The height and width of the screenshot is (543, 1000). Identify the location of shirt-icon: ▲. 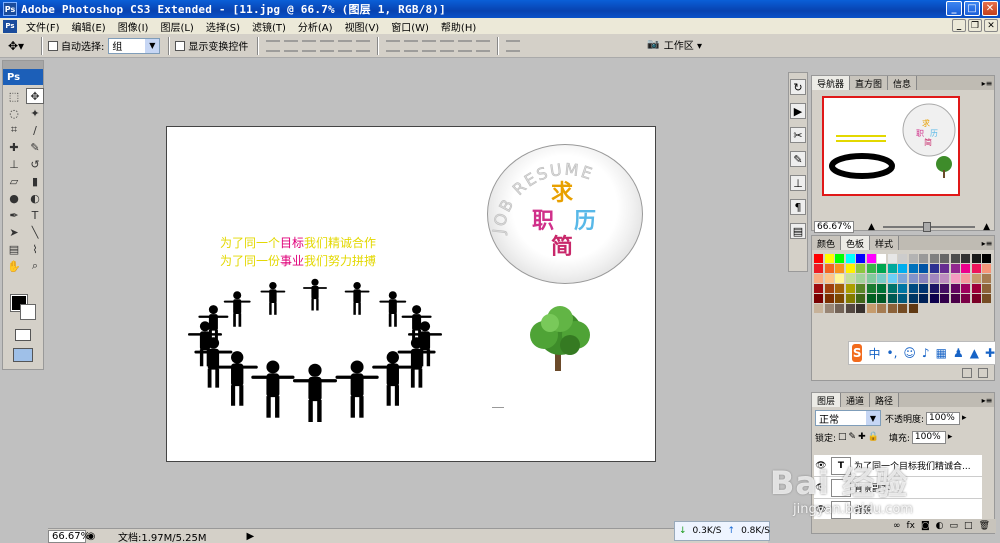
(974, 353).